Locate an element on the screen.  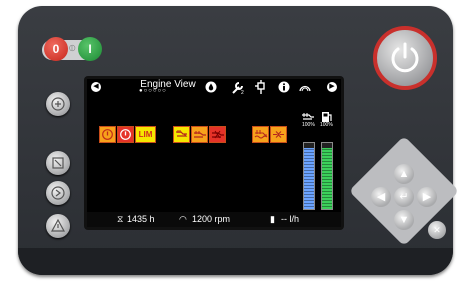
display-top-bar: ◀ Engine View ●○○○○○ 2 ▶ is located at coordinates (214, 87).